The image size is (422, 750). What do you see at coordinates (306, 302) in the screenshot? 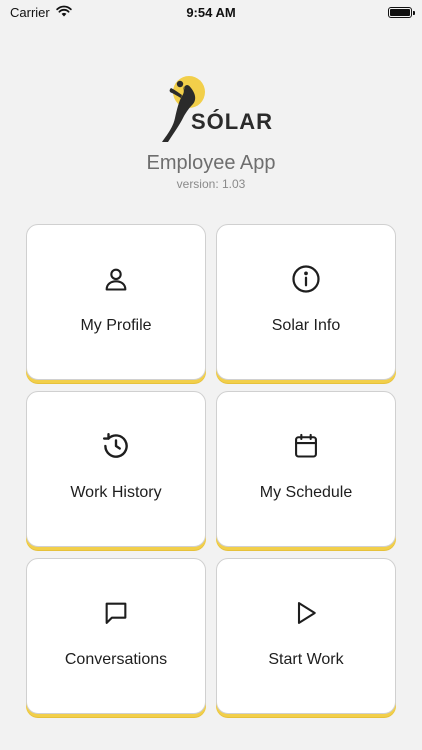
I see `solar-info-button: Solar Info` at bounding box center [306, 302].